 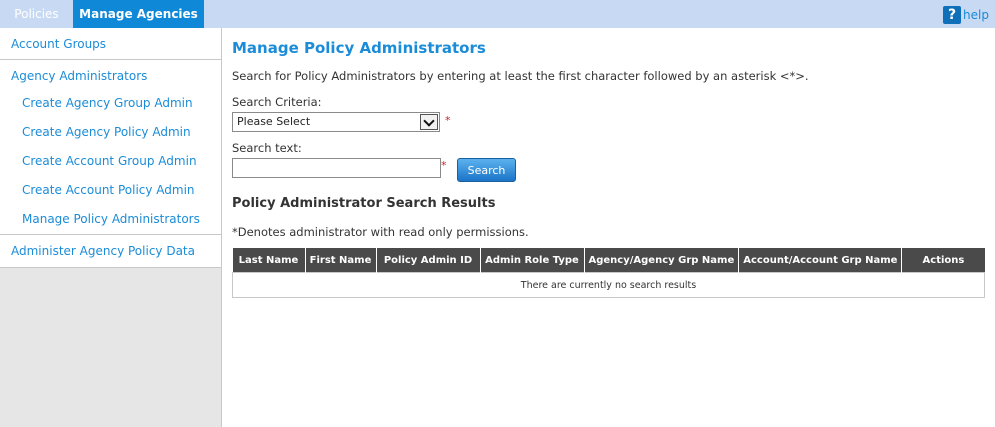 What do you see at coordinates (110, 219) in the screenshot?
I see `sidebar-item-manage-policy-administrators: Manage Policy Administrators` at bounding box center [110, 219].